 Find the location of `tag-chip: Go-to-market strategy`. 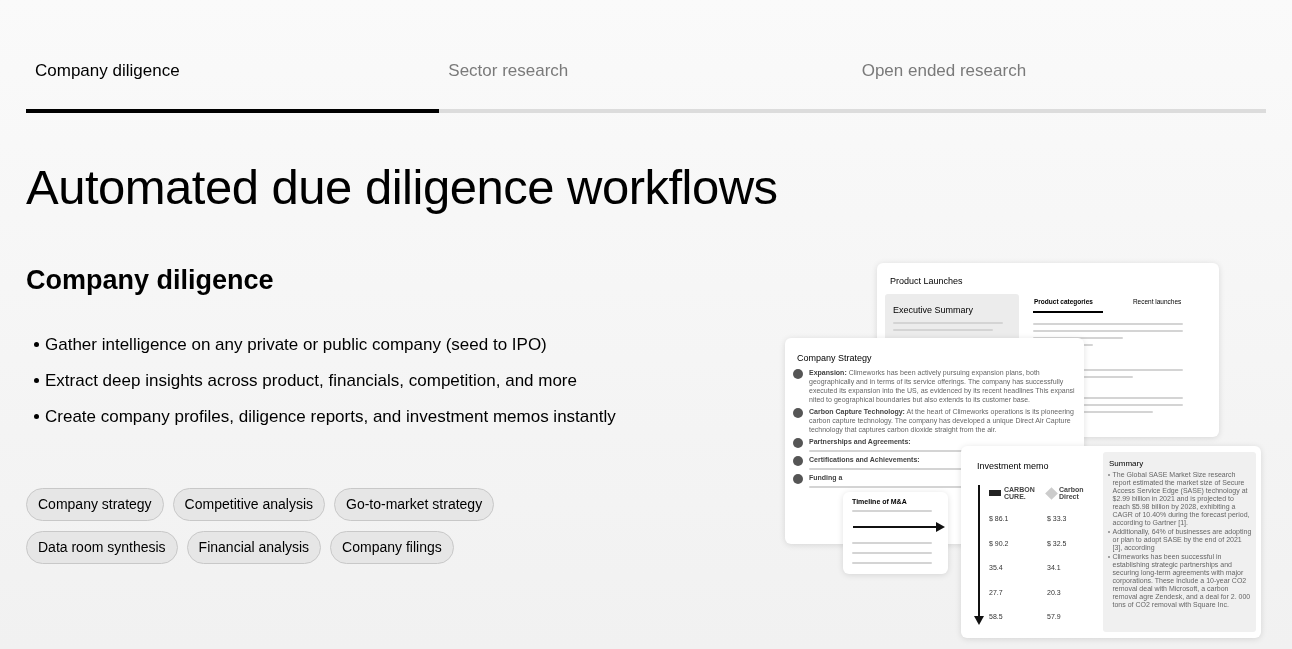

tag-chip: Go-to-market strategy is located at coordinates (414, 504).